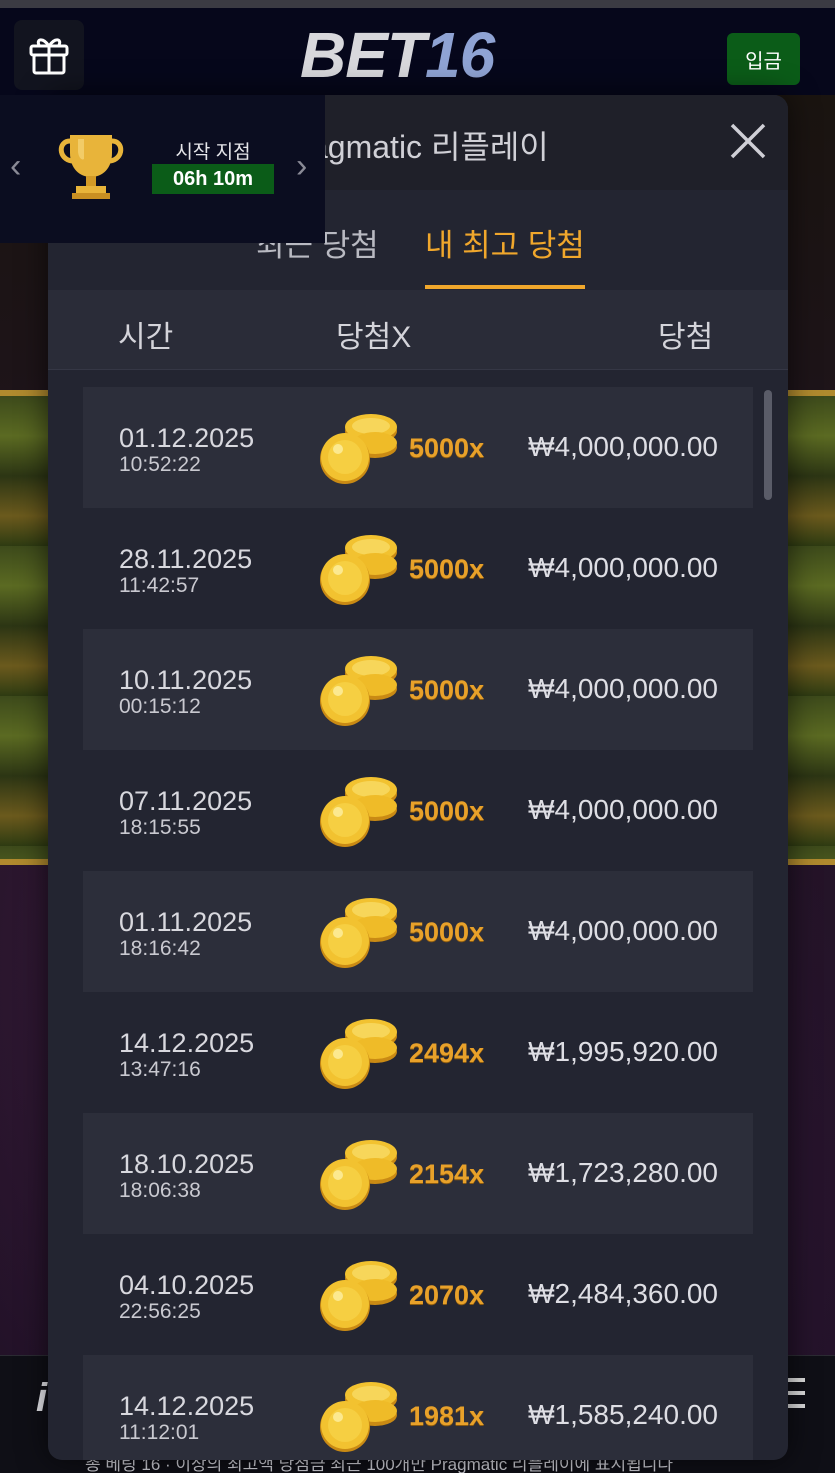 This screenshot has height=1473, width=835. What do you see at coordinates (41, 1398) in the screenshot?
I see `info-icon: i` at bounding box center [41, 1398].